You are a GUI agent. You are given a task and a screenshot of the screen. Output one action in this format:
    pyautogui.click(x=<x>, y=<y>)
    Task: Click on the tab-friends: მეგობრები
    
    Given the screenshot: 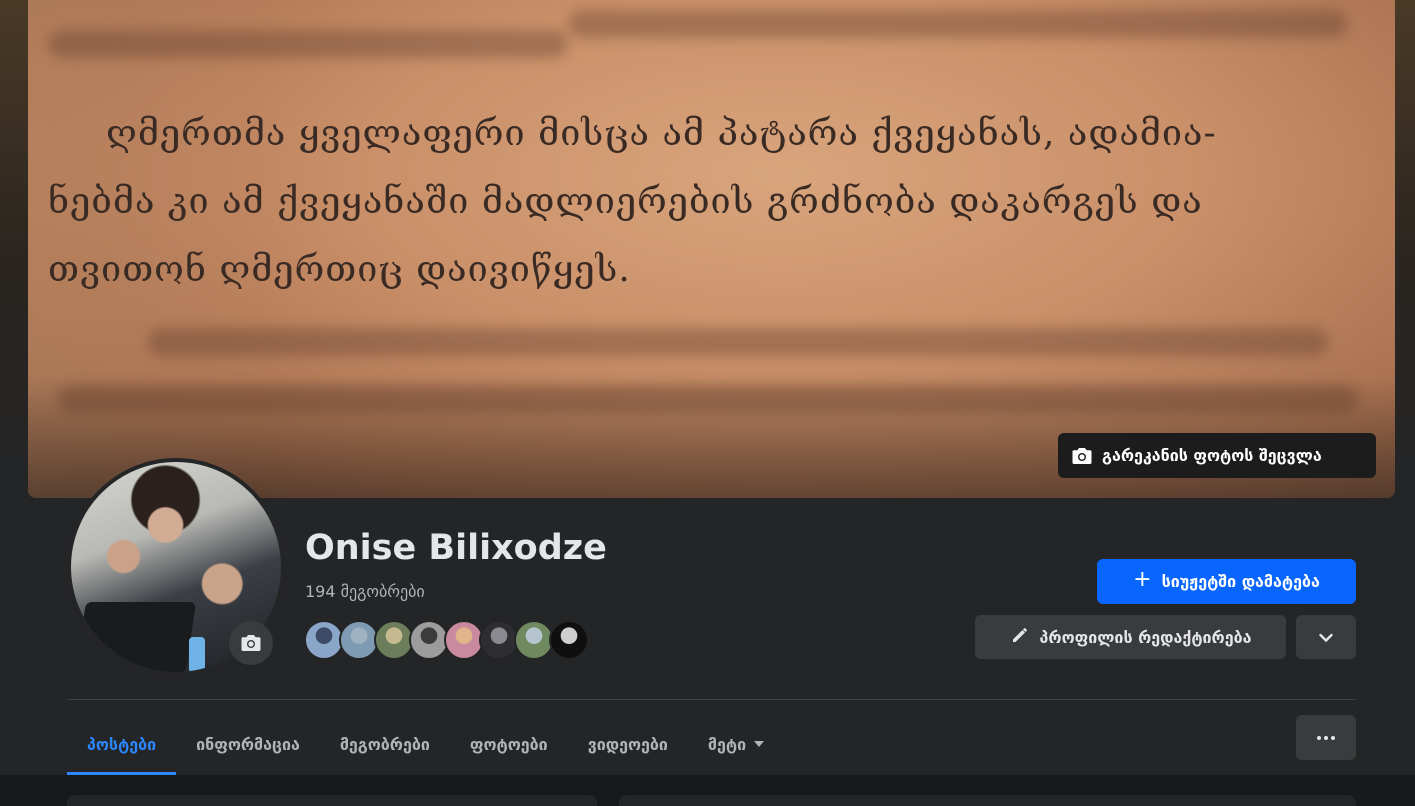 What is the action you would take?
    pyautogui.click(x=385, y=744)
    